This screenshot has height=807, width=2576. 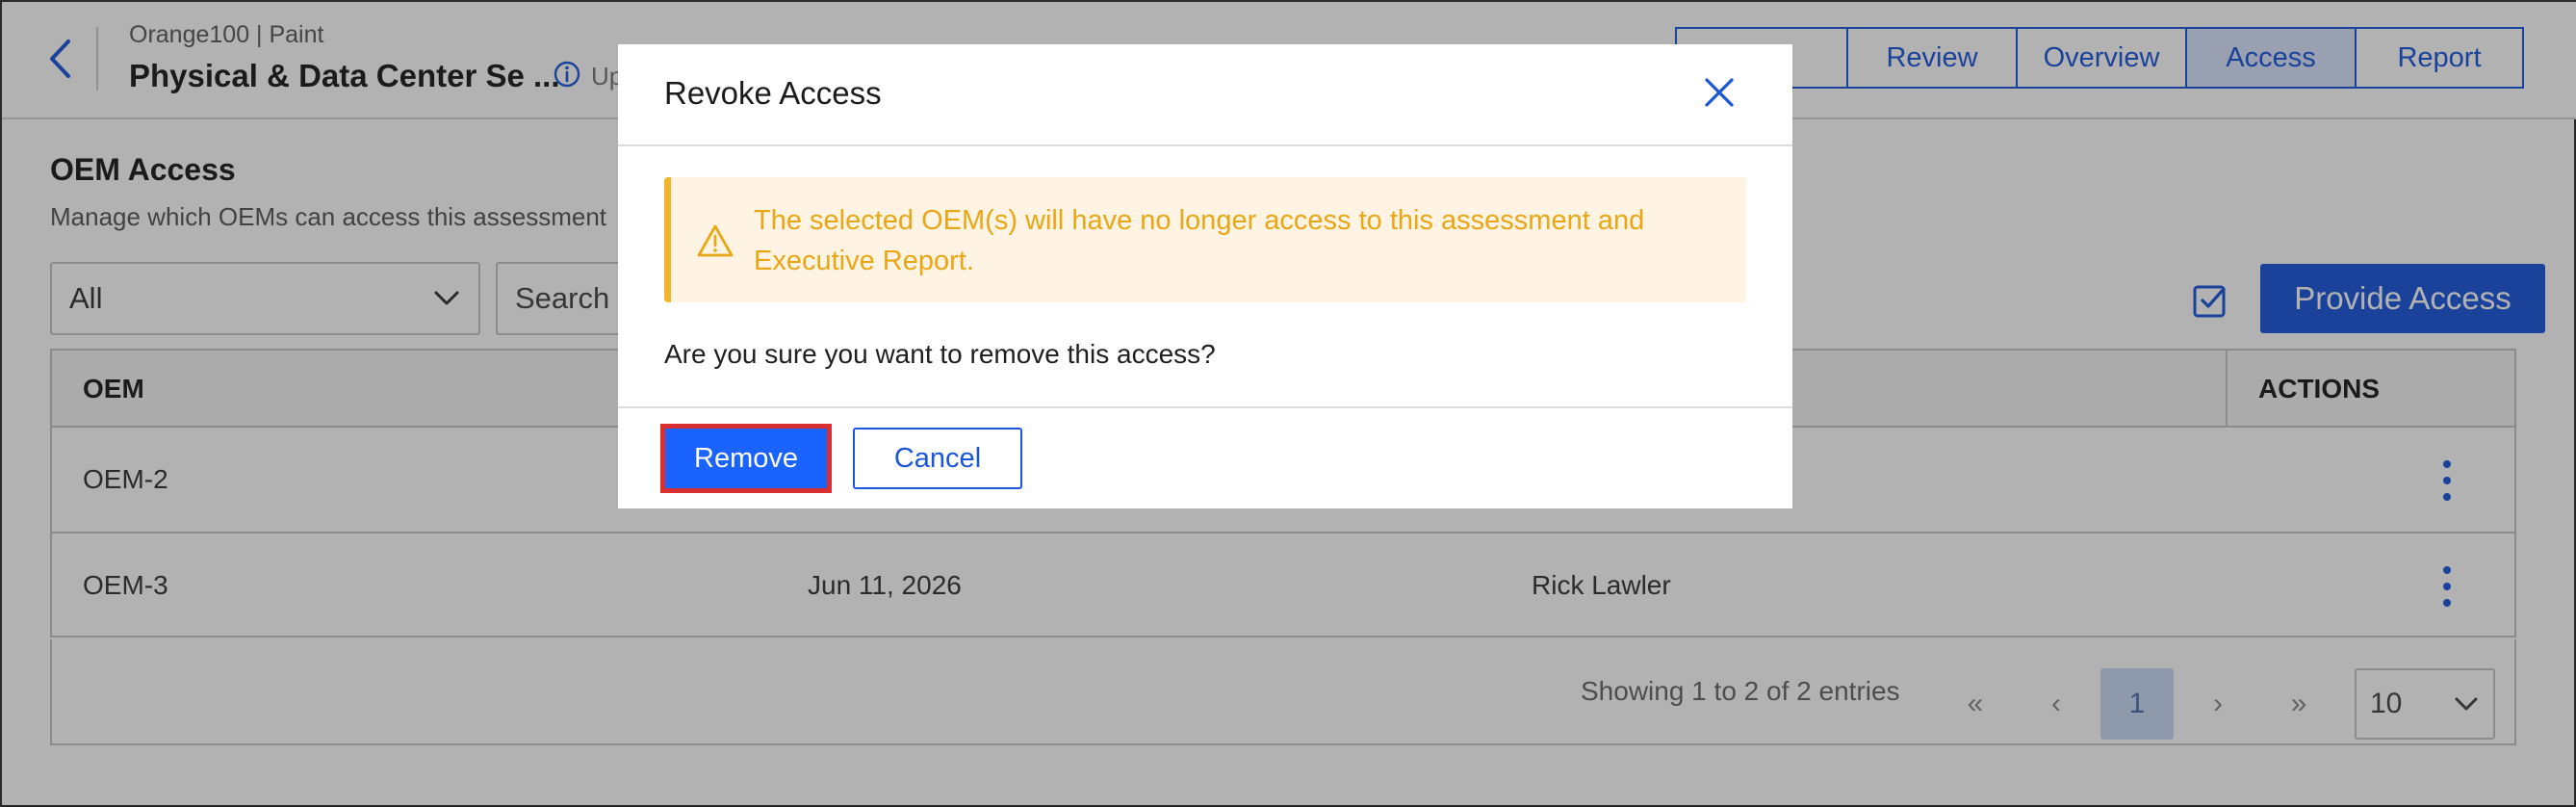 I want to click on dialog-header: Revoke Access, so click(x=1205, y=95).